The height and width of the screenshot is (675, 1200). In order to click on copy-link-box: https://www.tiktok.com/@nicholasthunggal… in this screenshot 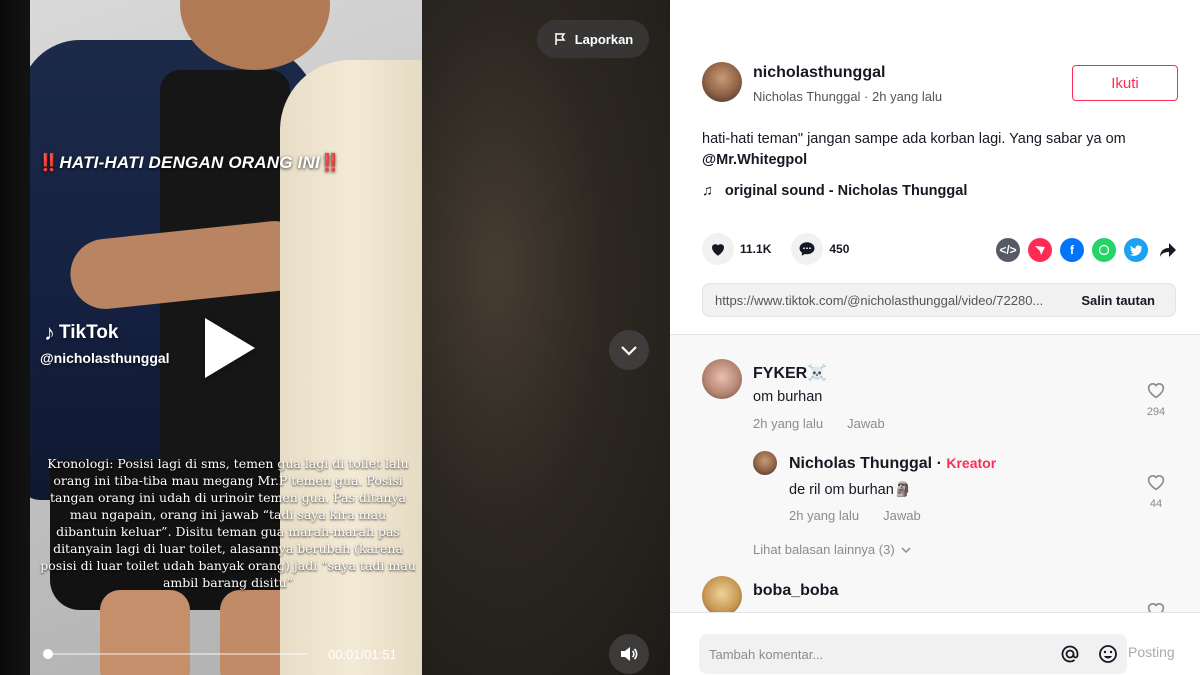, I will do `click(939, 300)`.